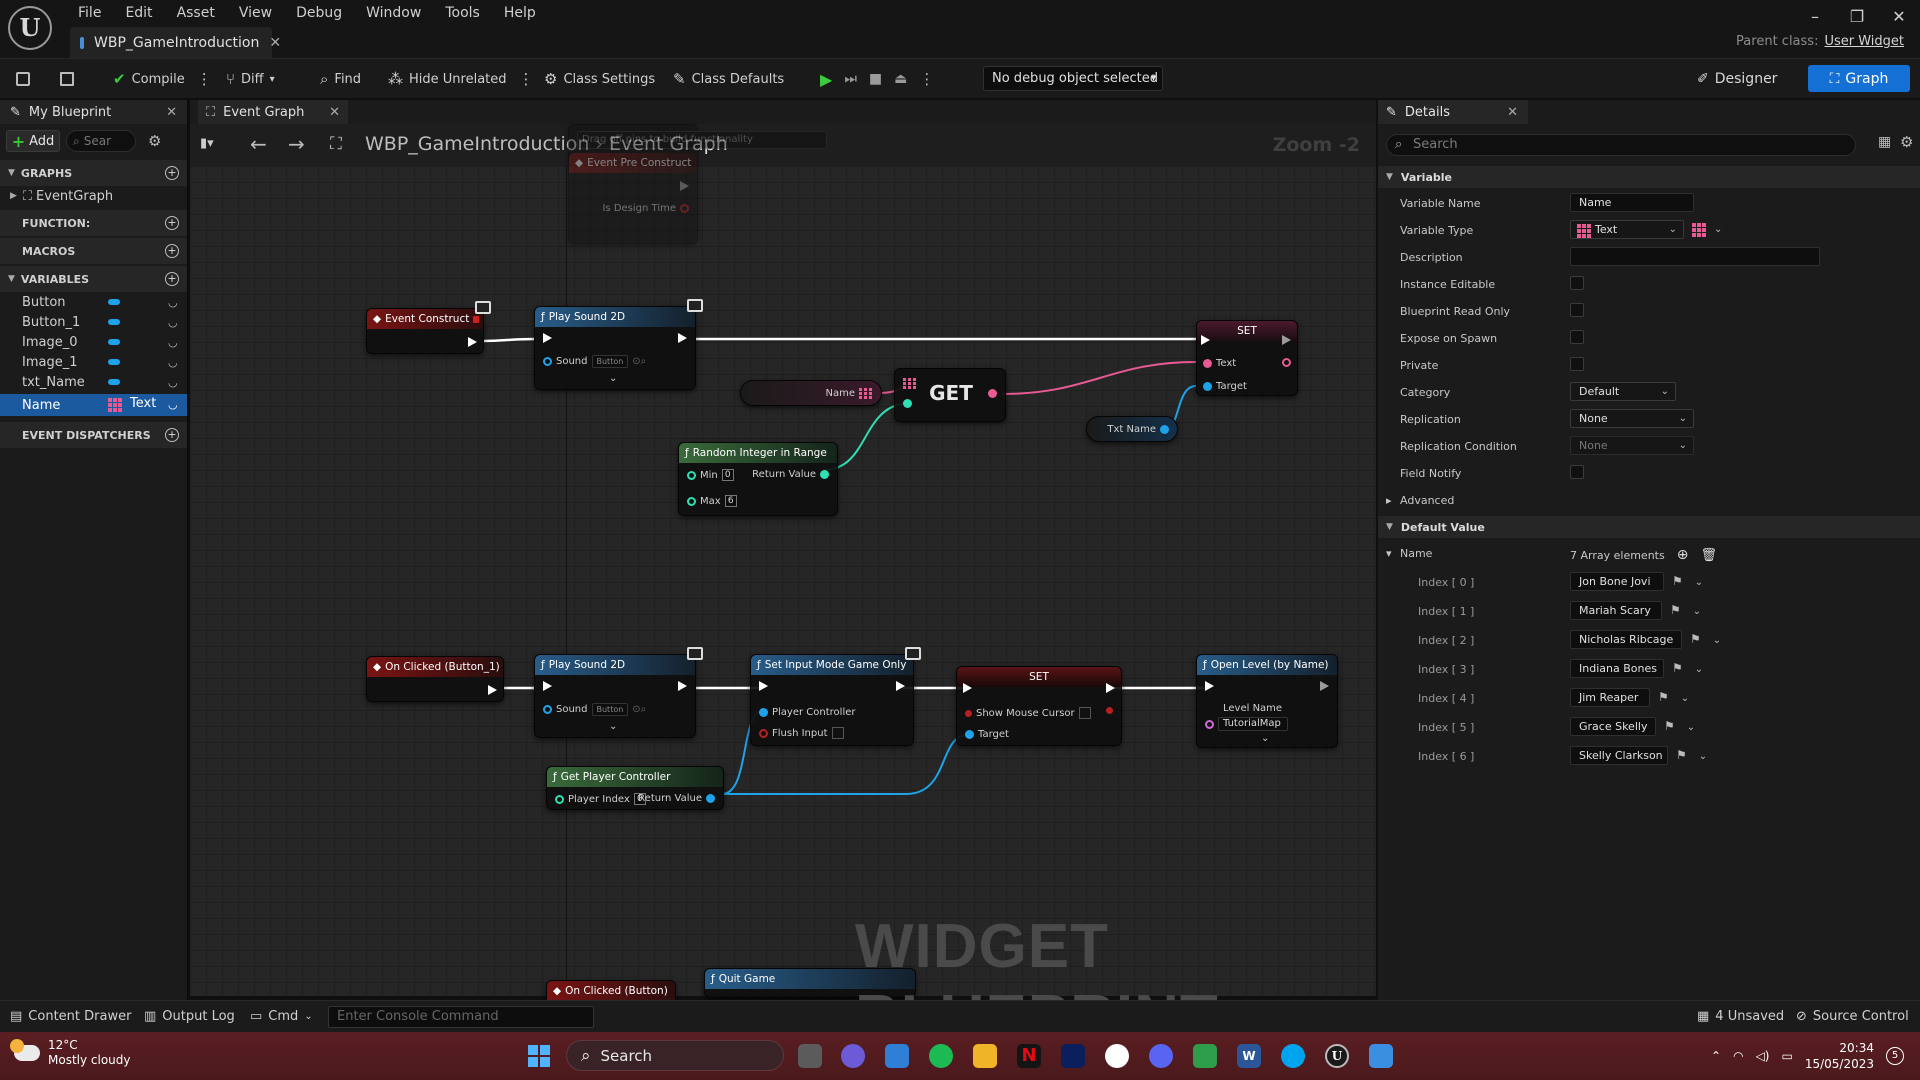 The width and height of the screenshot is (1920, 1080). Describe the element at coordinates (1895, 1056) in the screenshot. I see `notification-badge: 5` at that location.